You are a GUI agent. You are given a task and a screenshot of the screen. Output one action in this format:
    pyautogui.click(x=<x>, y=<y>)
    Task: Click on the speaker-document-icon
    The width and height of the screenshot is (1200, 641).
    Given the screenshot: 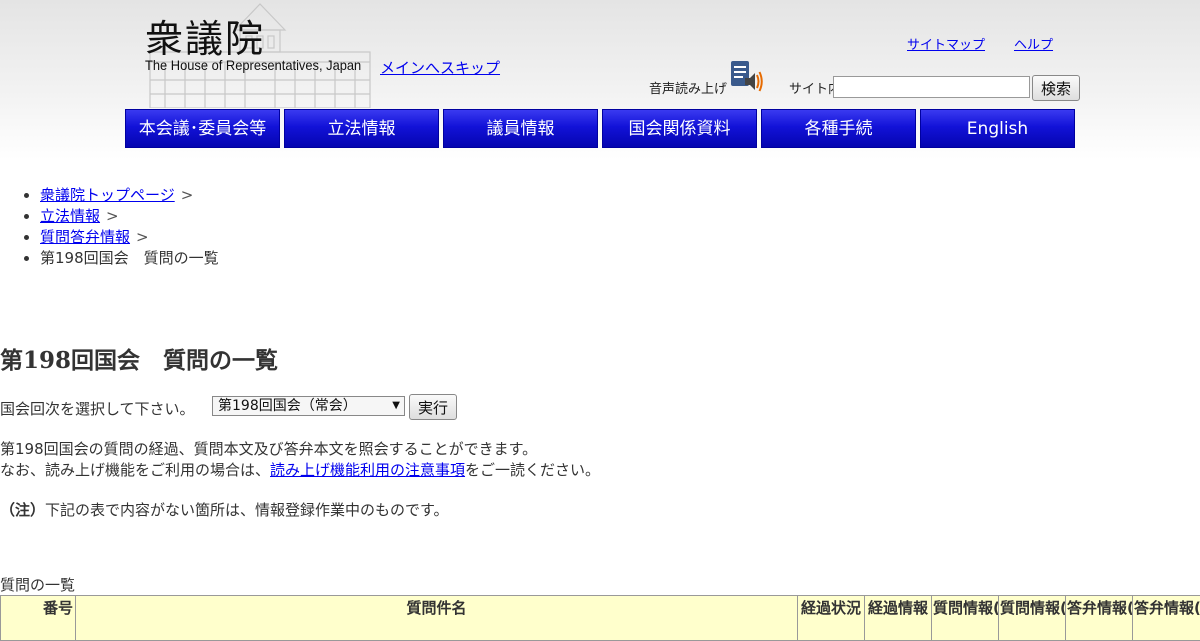 What is the action you would take?
    pyautogui.click(x=746, y=76)
    